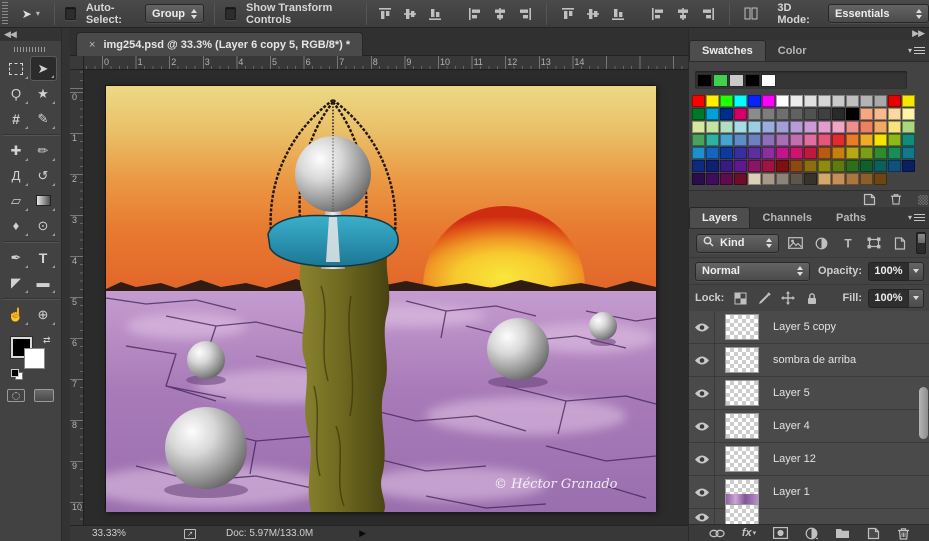 Image resolution: width=929 pixels, height=541 pixels. Describe the element at coordinates (43, 200) in the screenshot. I see `gradient-tool` at that location.